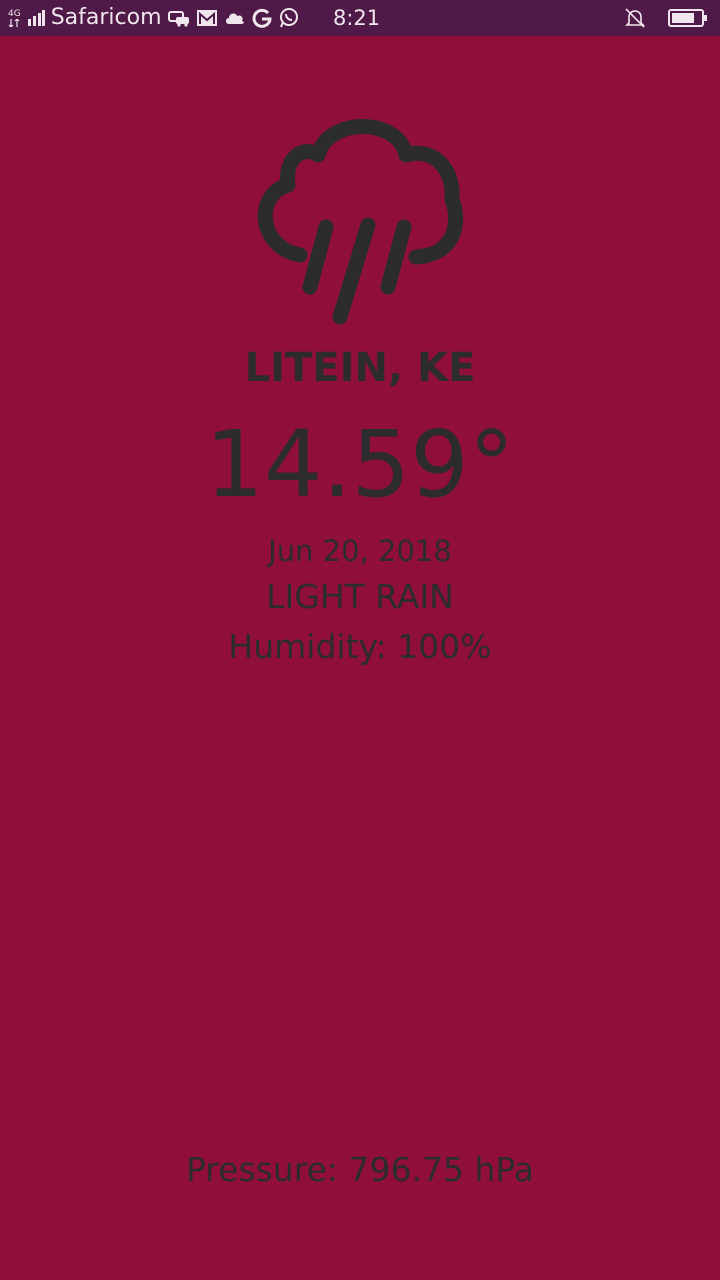 The width and height of the screenshot is (720, 1280). What do you see at coordinates (360, 646) in the screenshot?
I see `humidity: Humidity: 100%` at bounding box center [360, 646].